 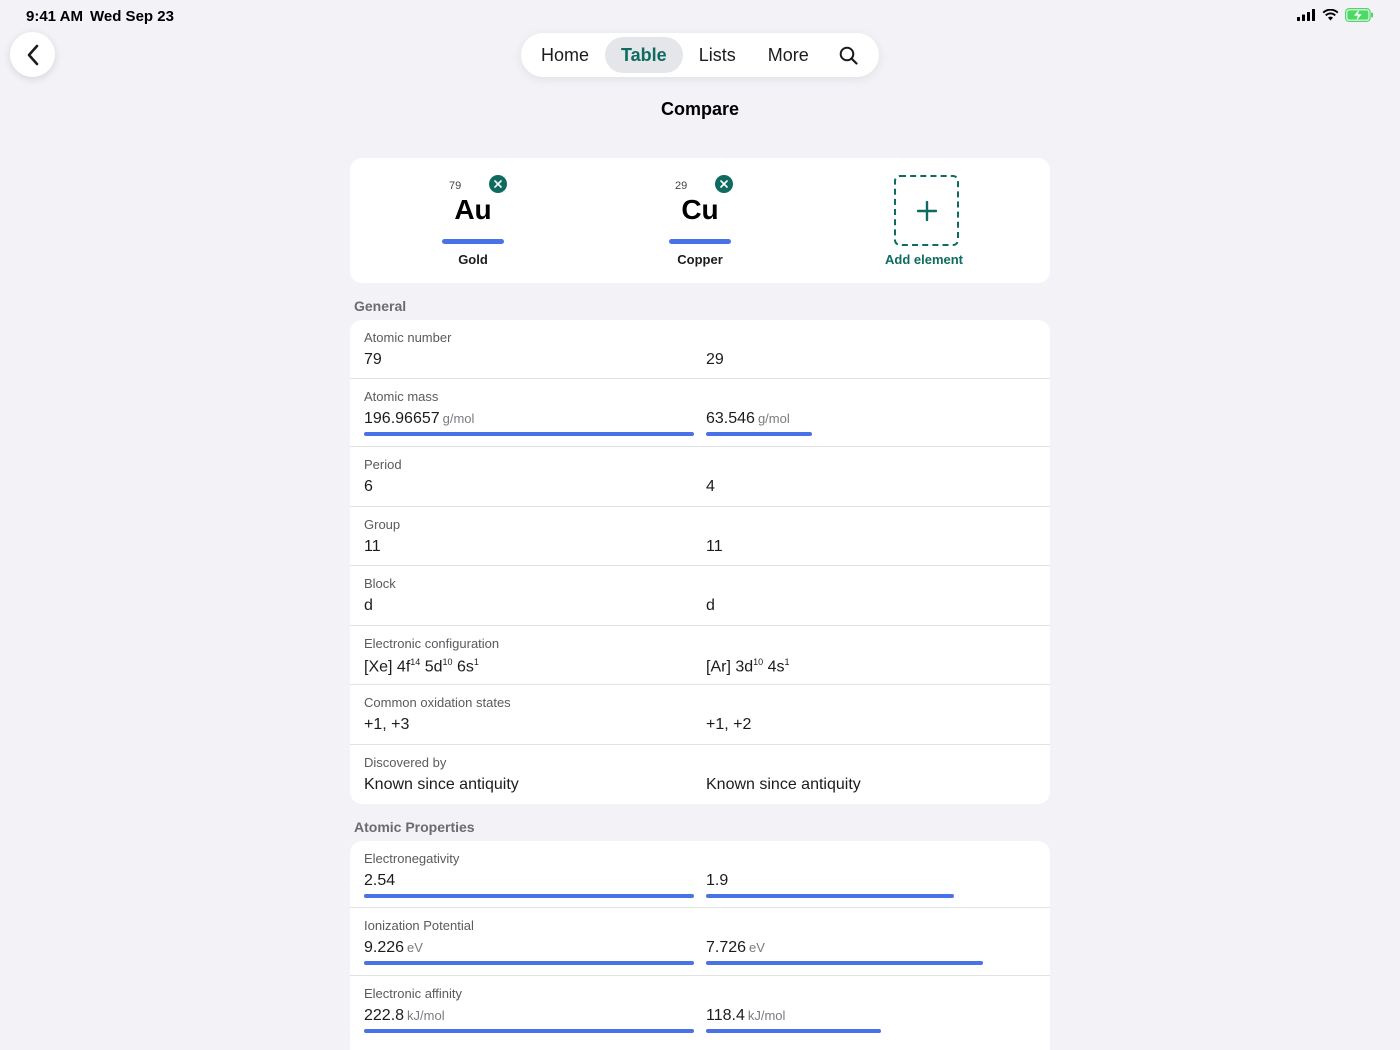 What do you see at coordinates (414, 827) in the screenshot?
I see `section-title-atomic-properties: Atomic Properties` at bounding box center [414, 827].